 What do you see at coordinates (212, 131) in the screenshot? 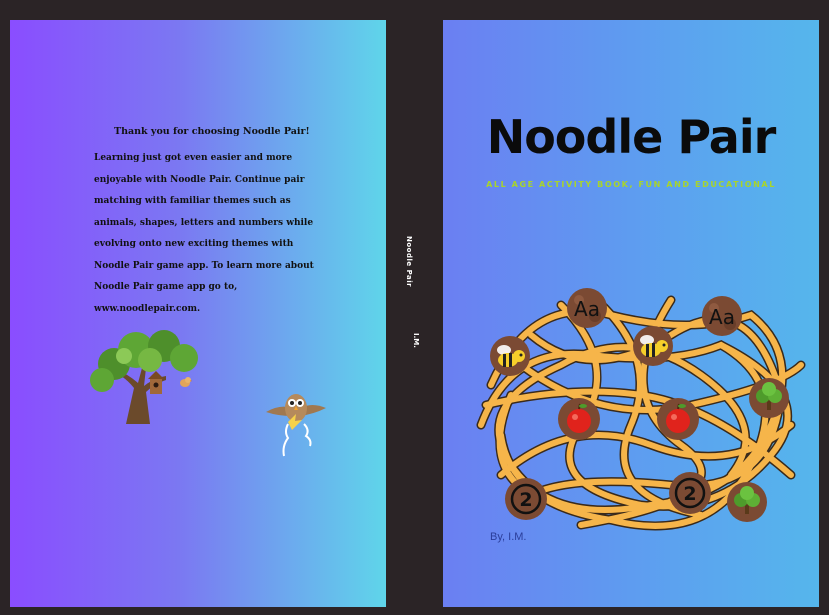
I see `back-cover-heading: Thank you for choosing Noodle Pair!` at bounding box center [212, 131].